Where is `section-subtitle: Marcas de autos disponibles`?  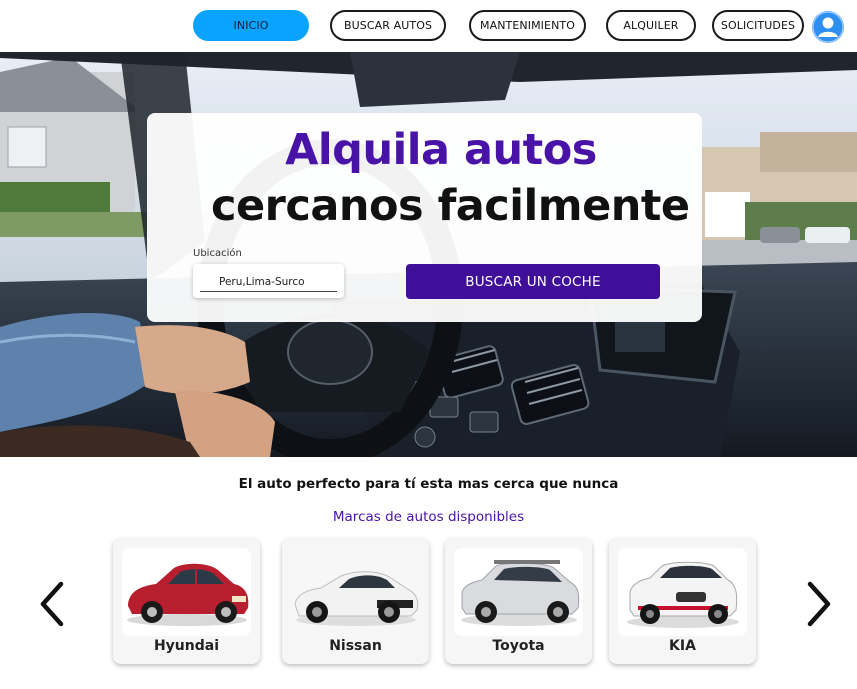 section-subtitle: Marcas de autos disponibles is located at coordinates (428, 517).